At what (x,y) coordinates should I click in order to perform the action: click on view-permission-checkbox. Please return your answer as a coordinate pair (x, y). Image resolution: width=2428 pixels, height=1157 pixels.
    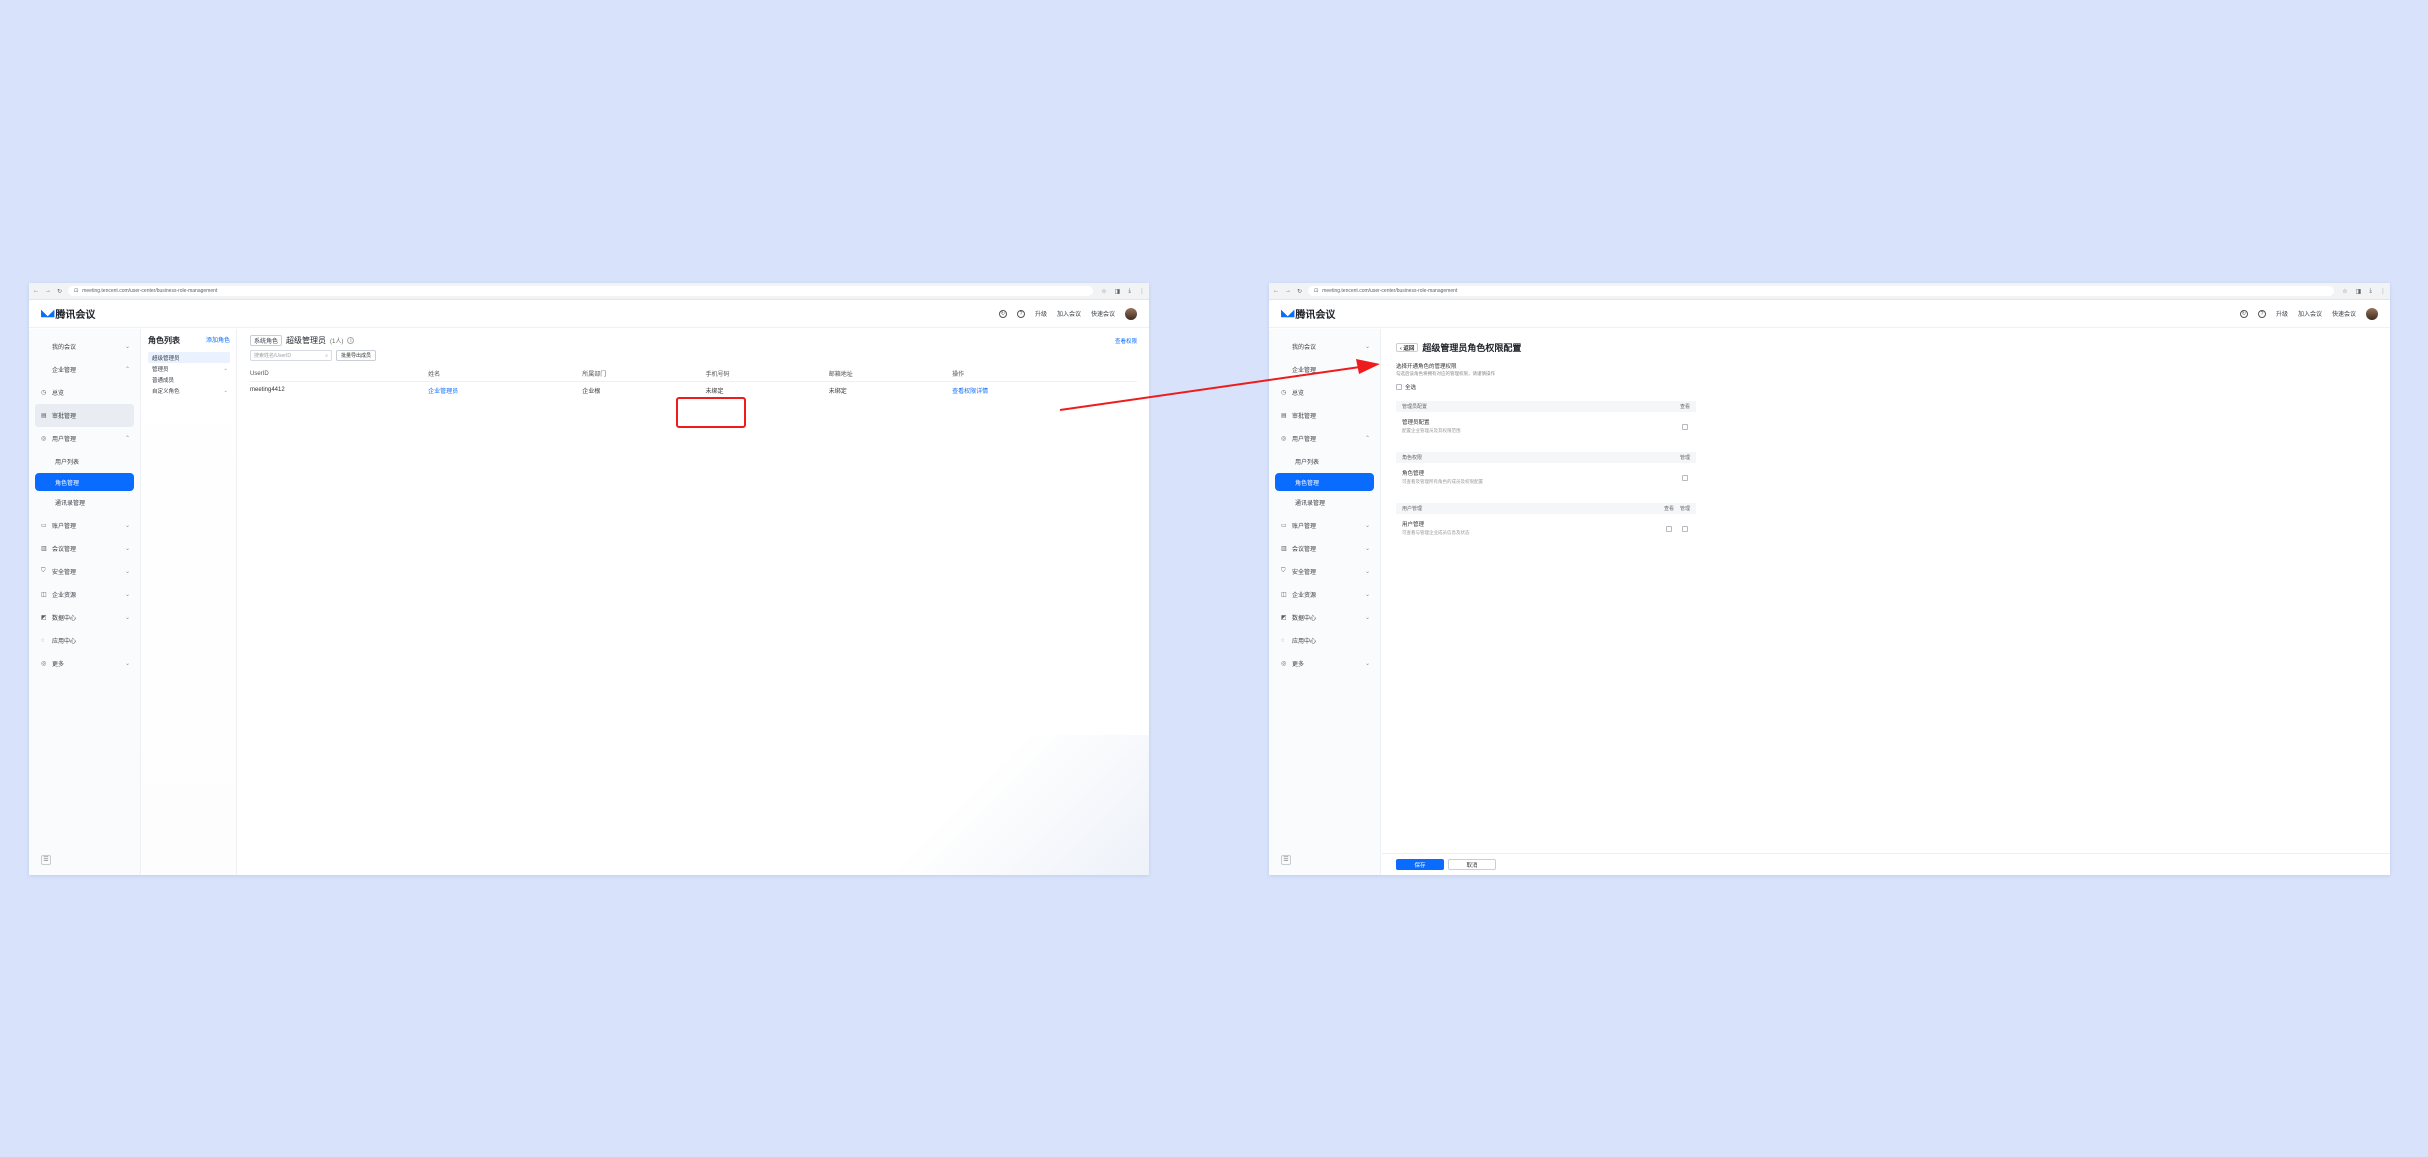
    Looking at the image, I should click on (1669, 529).